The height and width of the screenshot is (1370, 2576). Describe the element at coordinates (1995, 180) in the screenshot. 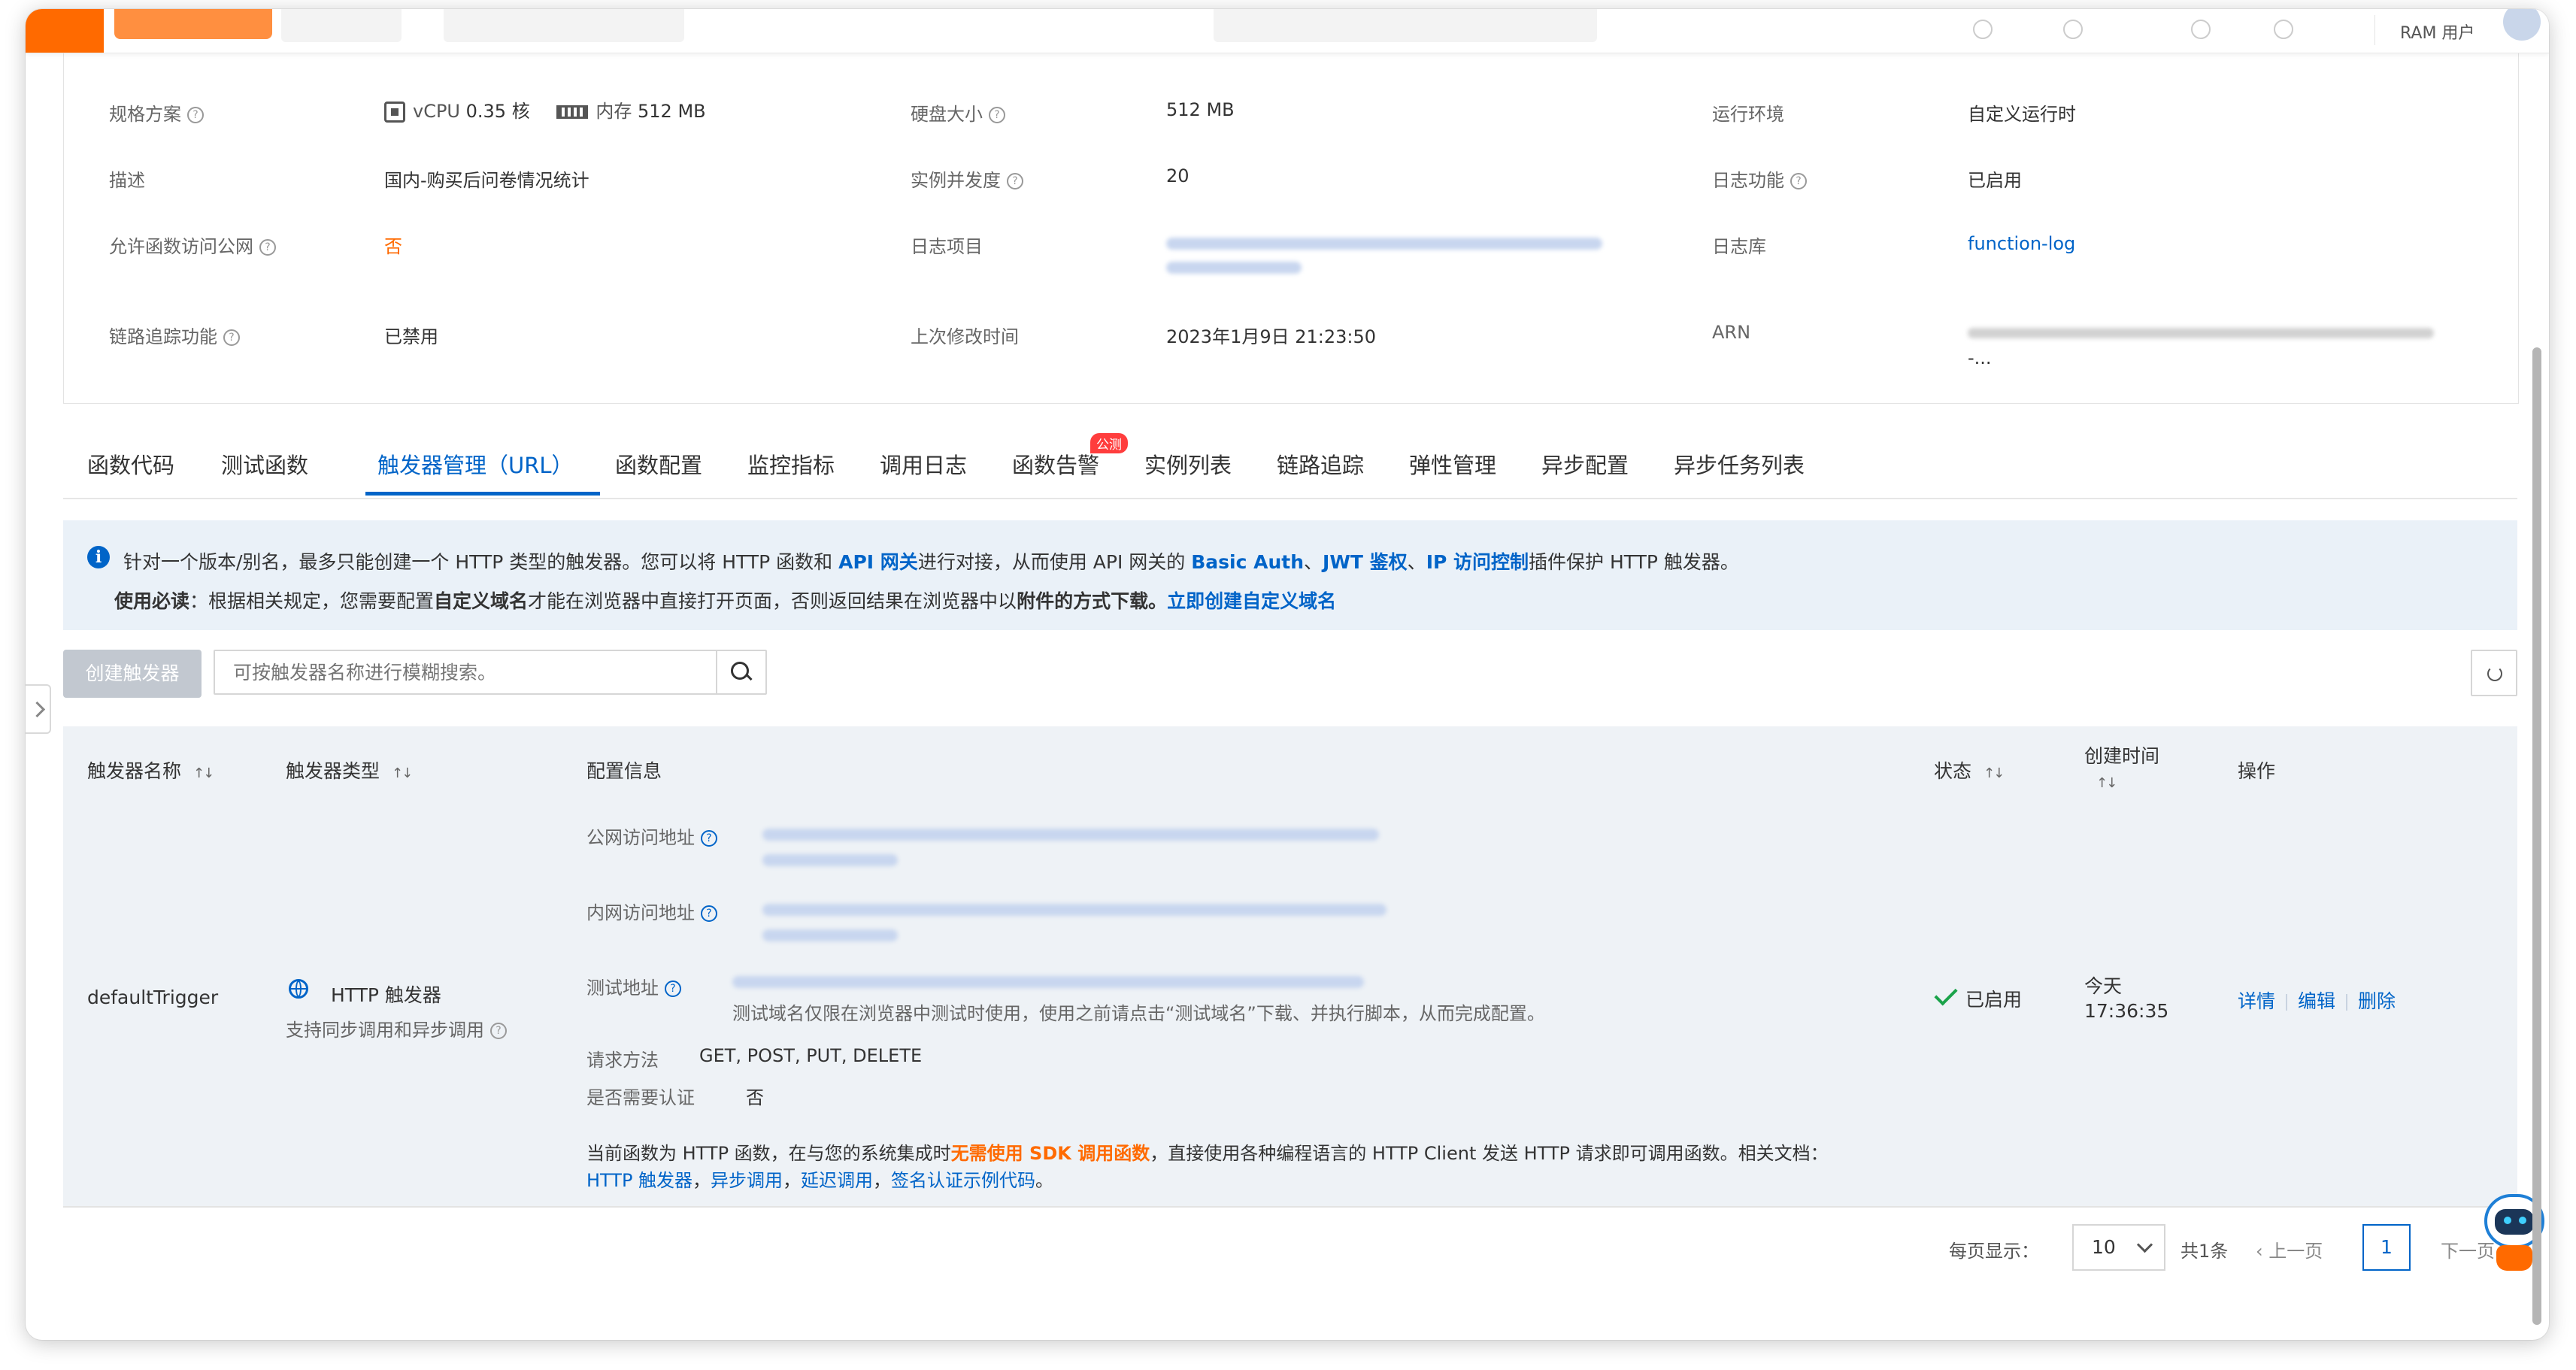

I see `log-feature-value: 已启用` at that location.